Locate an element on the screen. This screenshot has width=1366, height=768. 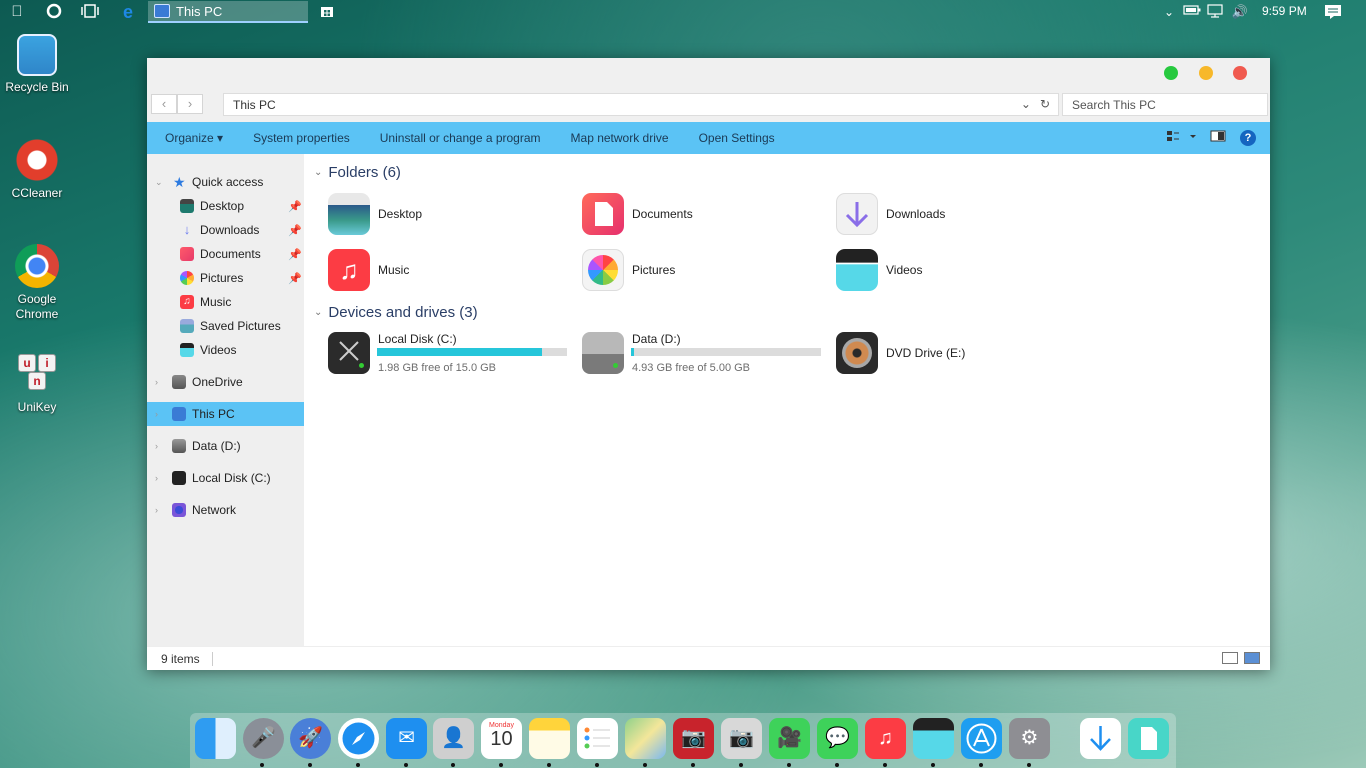
chevron-up-icon: ⌄ is located at coordinates (1169, 12).